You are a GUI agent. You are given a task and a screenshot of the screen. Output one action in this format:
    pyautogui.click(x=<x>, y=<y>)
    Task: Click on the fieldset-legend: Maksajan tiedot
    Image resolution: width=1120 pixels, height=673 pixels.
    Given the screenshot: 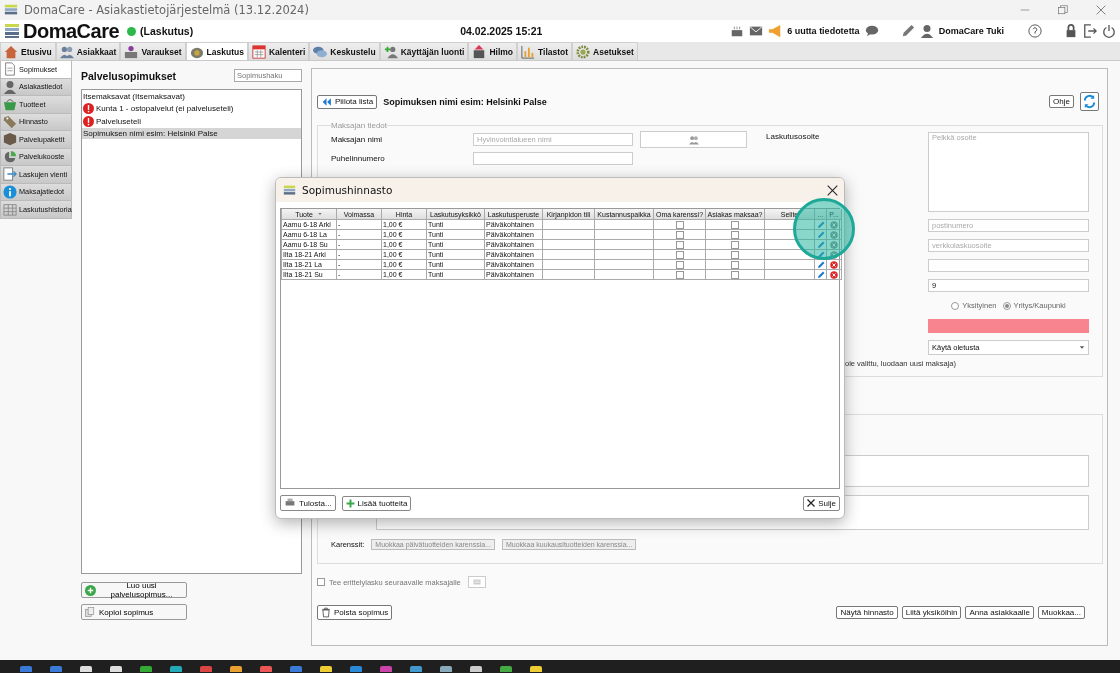 What is the action you would take?
    pyautogui.click(x=359, y=125)
    